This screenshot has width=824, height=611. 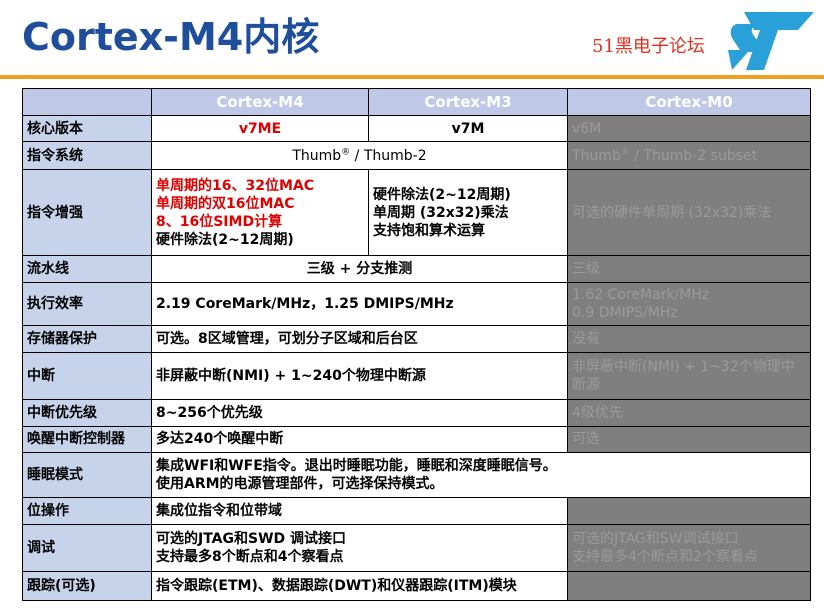 I want to click on table-row: 中断优先级 8~256个优先级 4级优先, so click(x=416, y=412).